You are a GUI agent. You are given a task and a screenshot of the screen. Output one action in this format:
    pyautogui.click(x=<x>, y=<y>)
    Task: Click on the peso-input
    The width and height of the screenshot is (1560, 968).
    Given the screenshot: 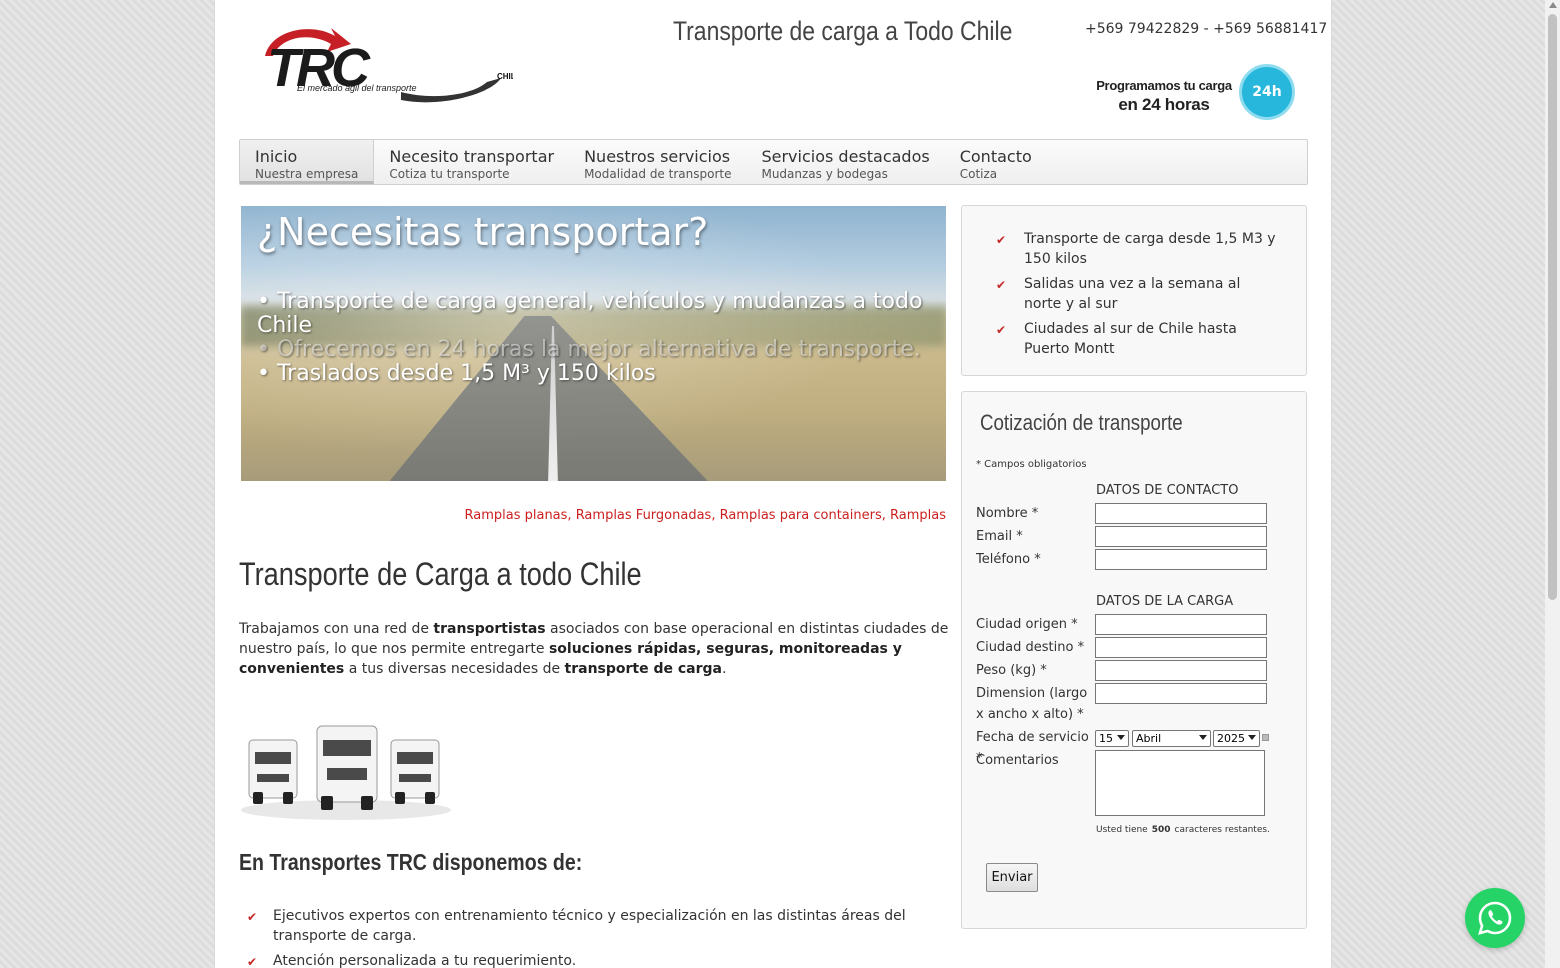 What is the action you would take?
    pyautogui.click(x=1181, y=670)
    